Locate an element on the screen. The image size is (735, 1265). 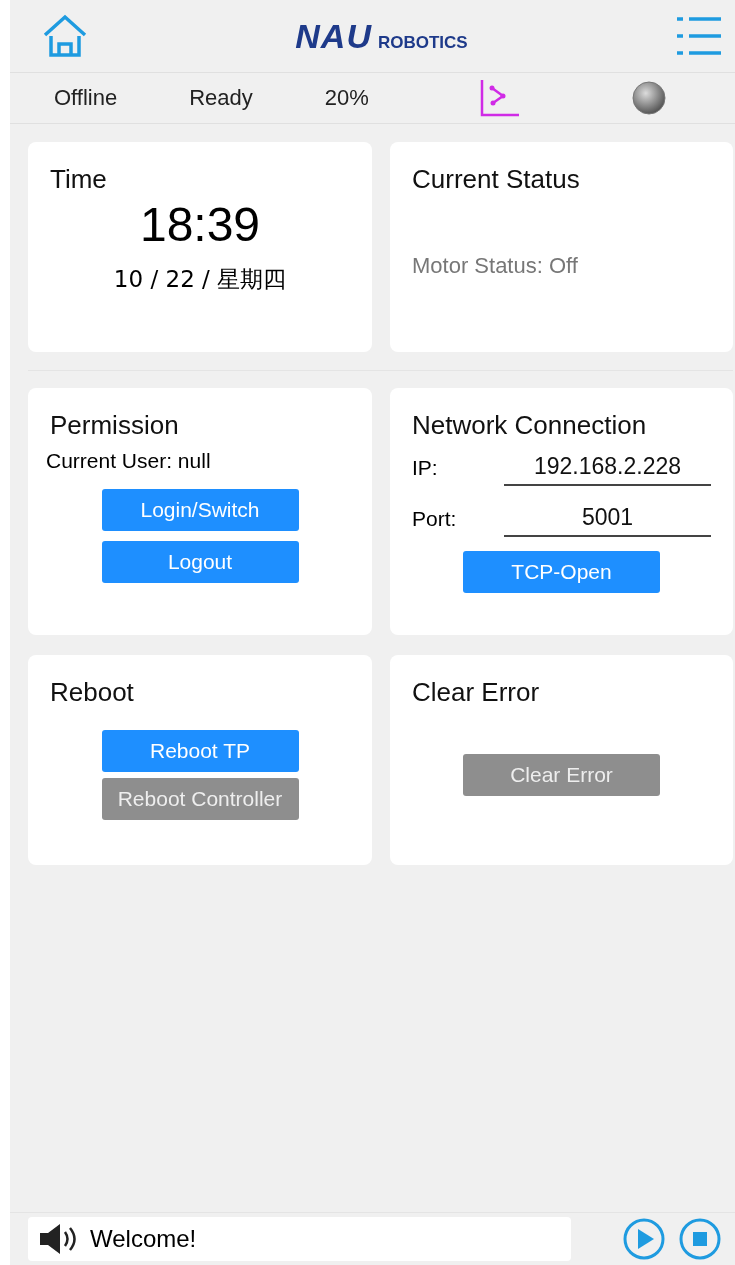
connection-status: Offline is located at coordinates (86, 98).